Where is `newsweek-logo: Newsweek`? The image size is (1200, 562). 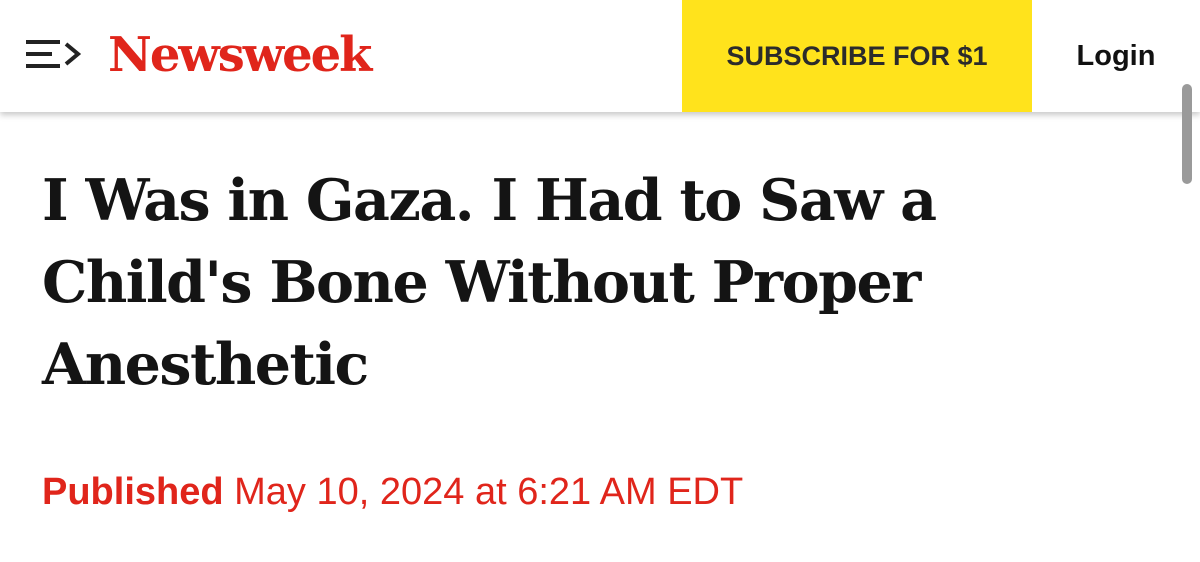 newsweek-logo: Newsweek is located at coordinates (240, 55).